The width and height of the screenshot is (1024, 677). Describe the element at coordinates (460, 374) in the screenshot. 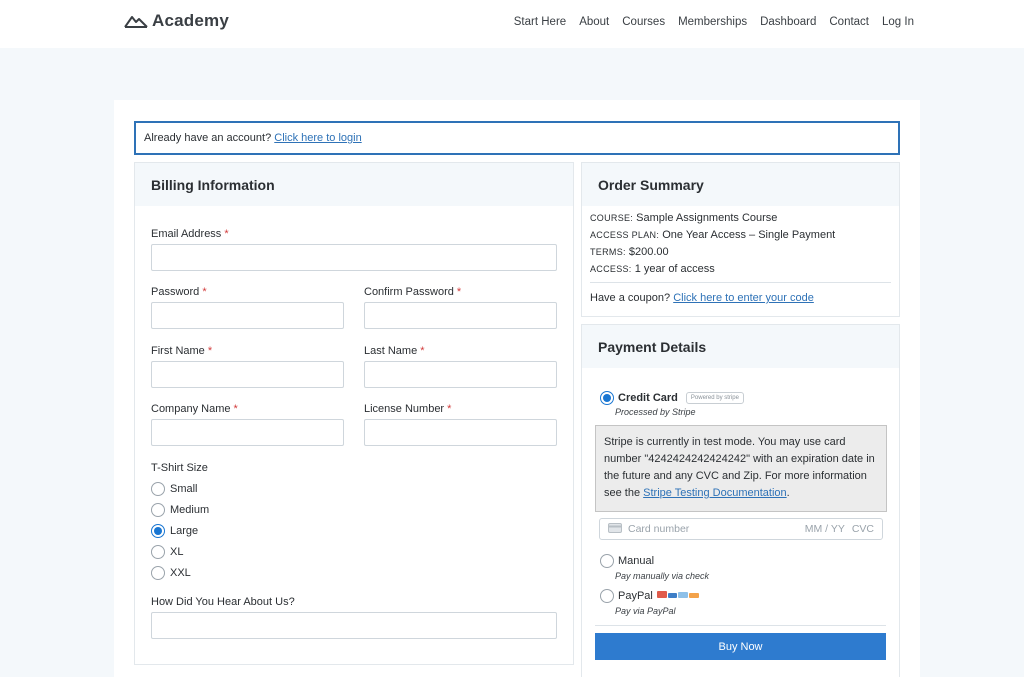

I see `last-name-field` at that location.